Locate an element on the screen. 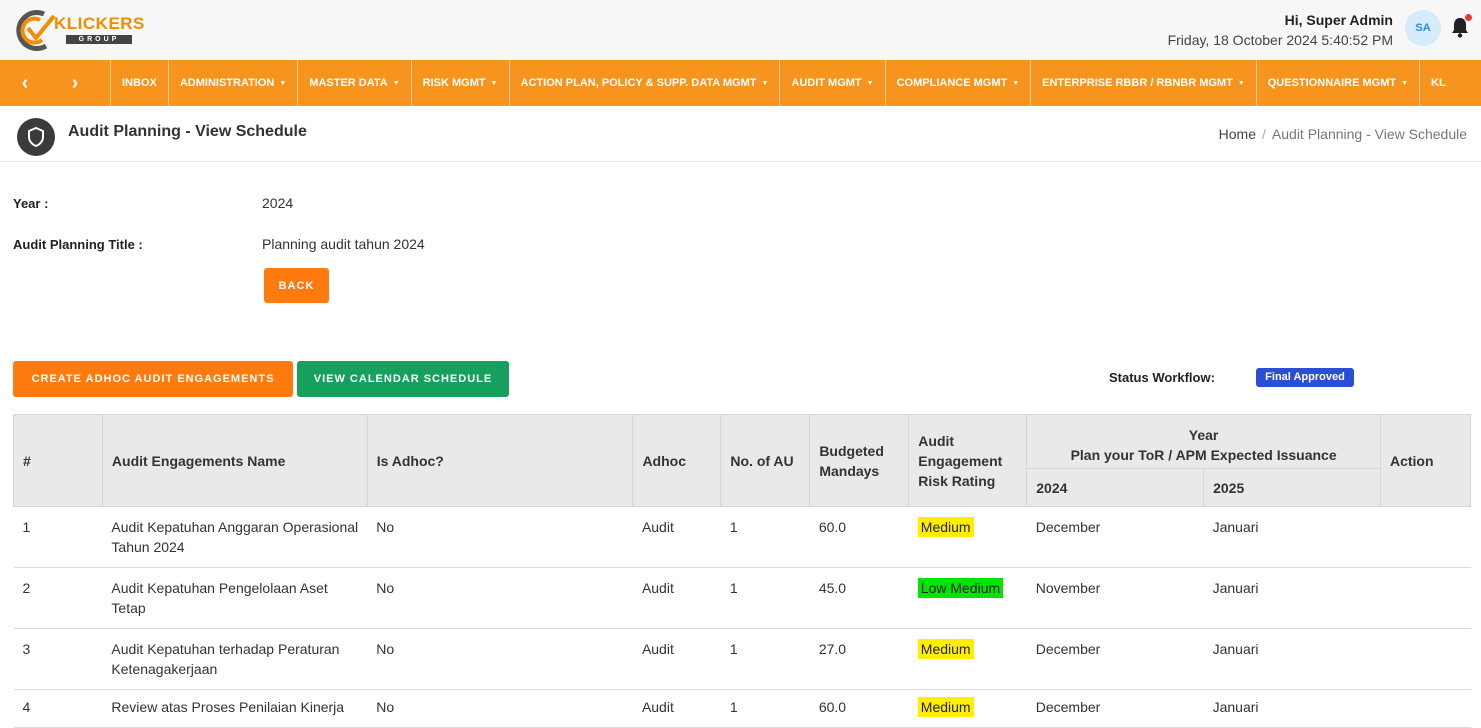 The height and width of the screenshot is (728, 1481). col-header-year-2025: 2025 is located at coordinates (1292, 487).